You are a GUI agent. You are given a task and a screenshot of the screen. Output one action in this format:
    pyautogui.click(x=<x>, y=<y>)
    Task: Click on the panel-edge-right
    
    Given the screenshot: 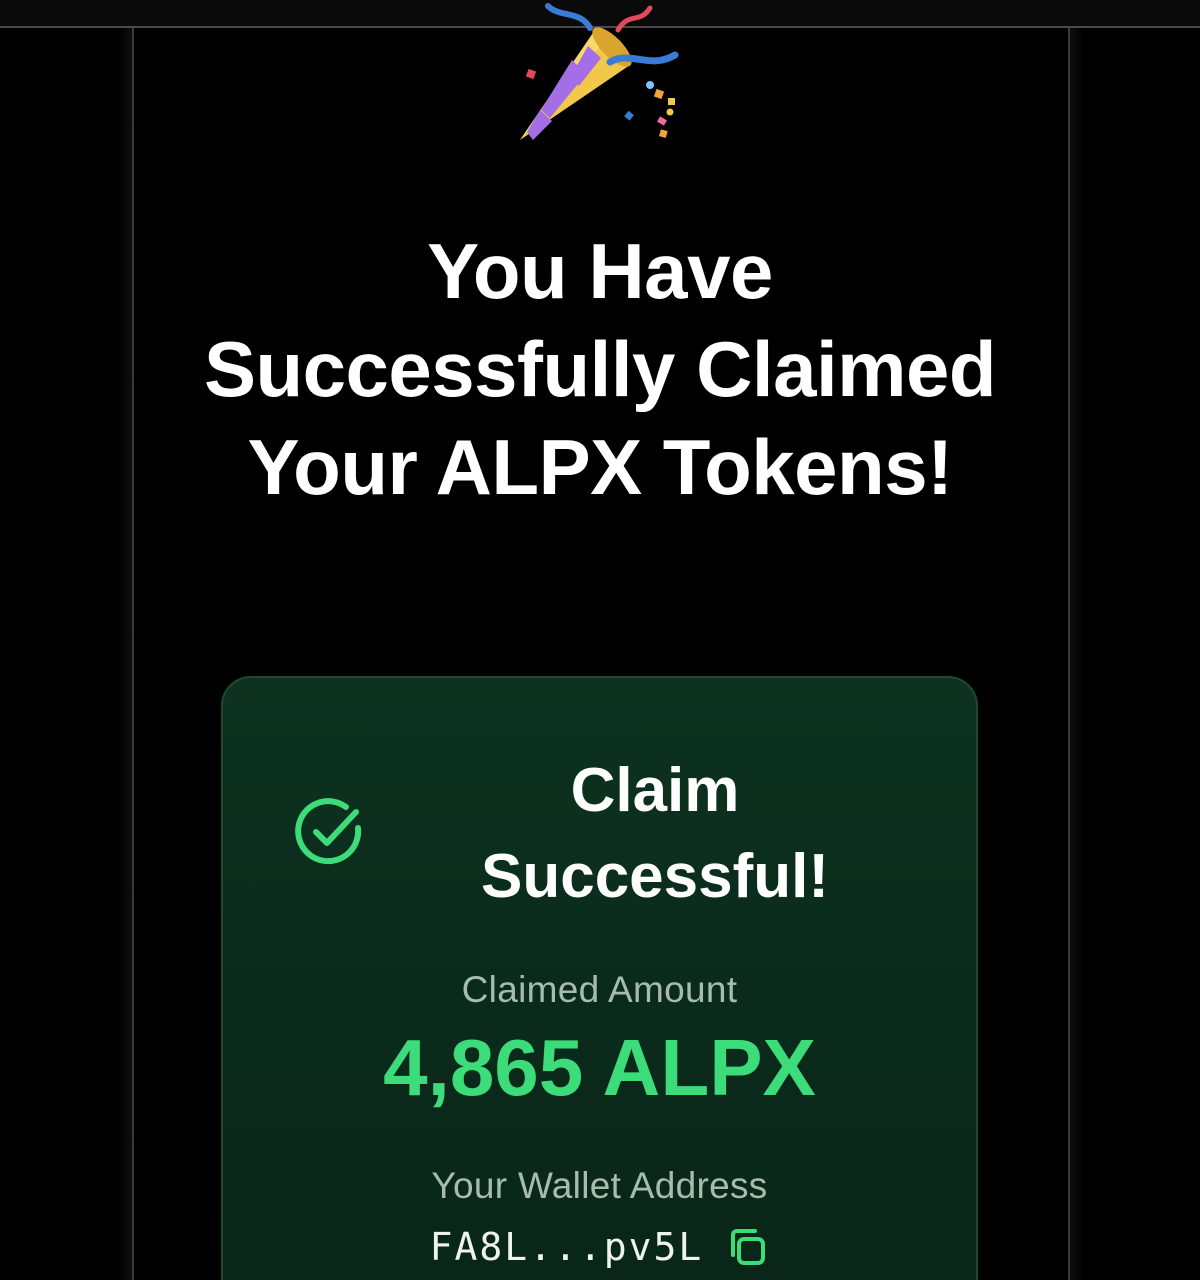 What is the action you would take?
    pyautogui.click(x=1077, y=654)
    